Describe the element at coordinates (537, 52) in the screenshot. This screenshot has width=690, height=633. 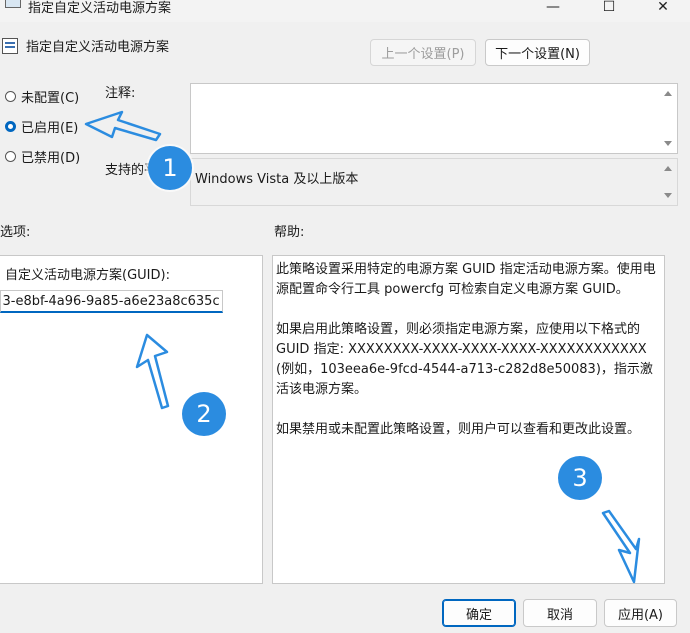
I see `next-setting-button: 下一个设置(N)` at that location.